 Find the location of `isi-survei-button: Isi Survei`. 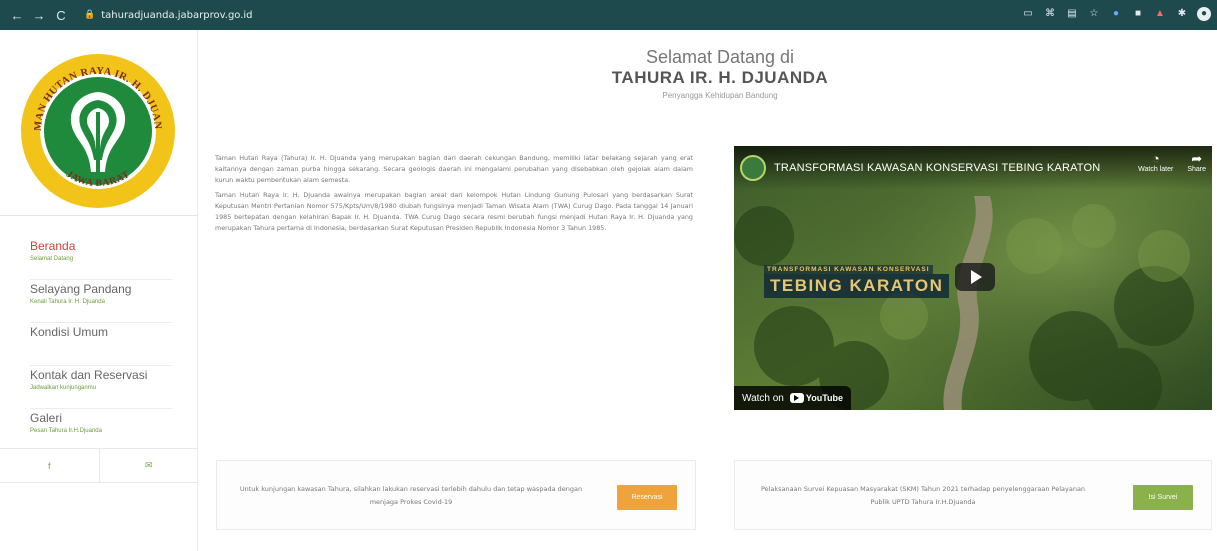

isi-survei-button: Isi Survei is located at coordinates (1163, 497).